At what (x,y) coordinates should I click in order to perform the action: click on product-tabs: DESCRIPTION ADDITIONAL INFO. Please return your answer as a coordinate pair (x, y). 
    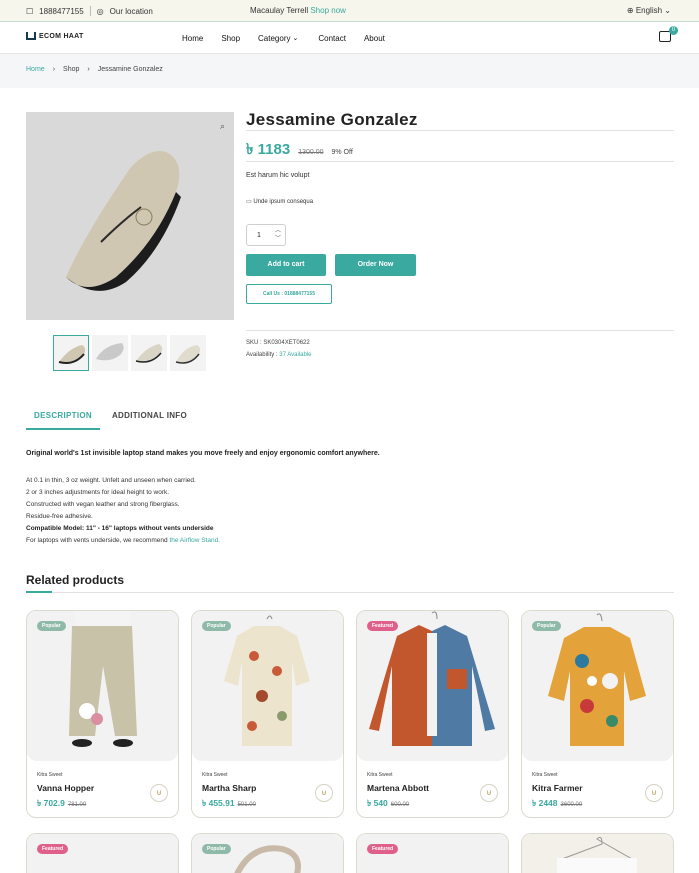
    Looking at the image, I should click on (110, 419).